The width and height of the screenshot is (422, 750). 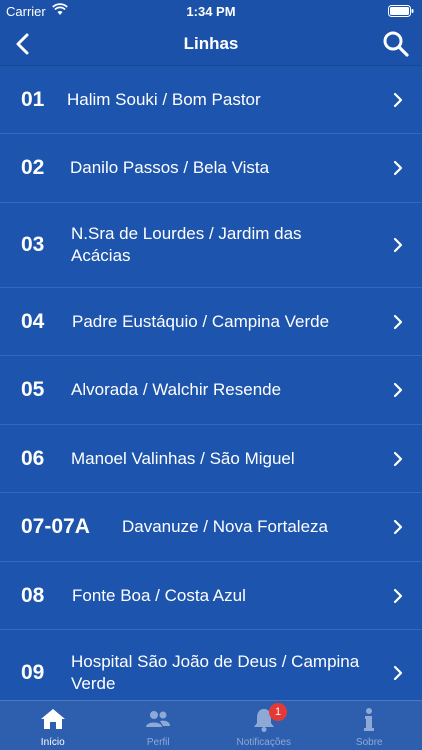 I want to click on line-name: Davanuze / Nova Fortaleza, so click(x=225, y=526).